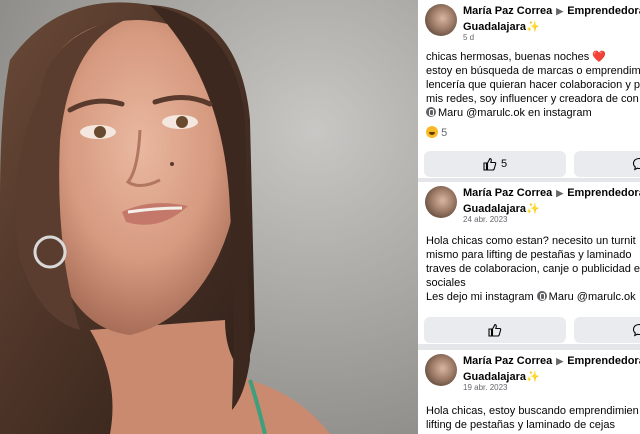 The image size is (640, 434). What do you see at coordinates (533, 71) in the screenshot?
I see `post-line: estoy en búsqueda de marcas o emprendim` at bounding box center [533, 71].